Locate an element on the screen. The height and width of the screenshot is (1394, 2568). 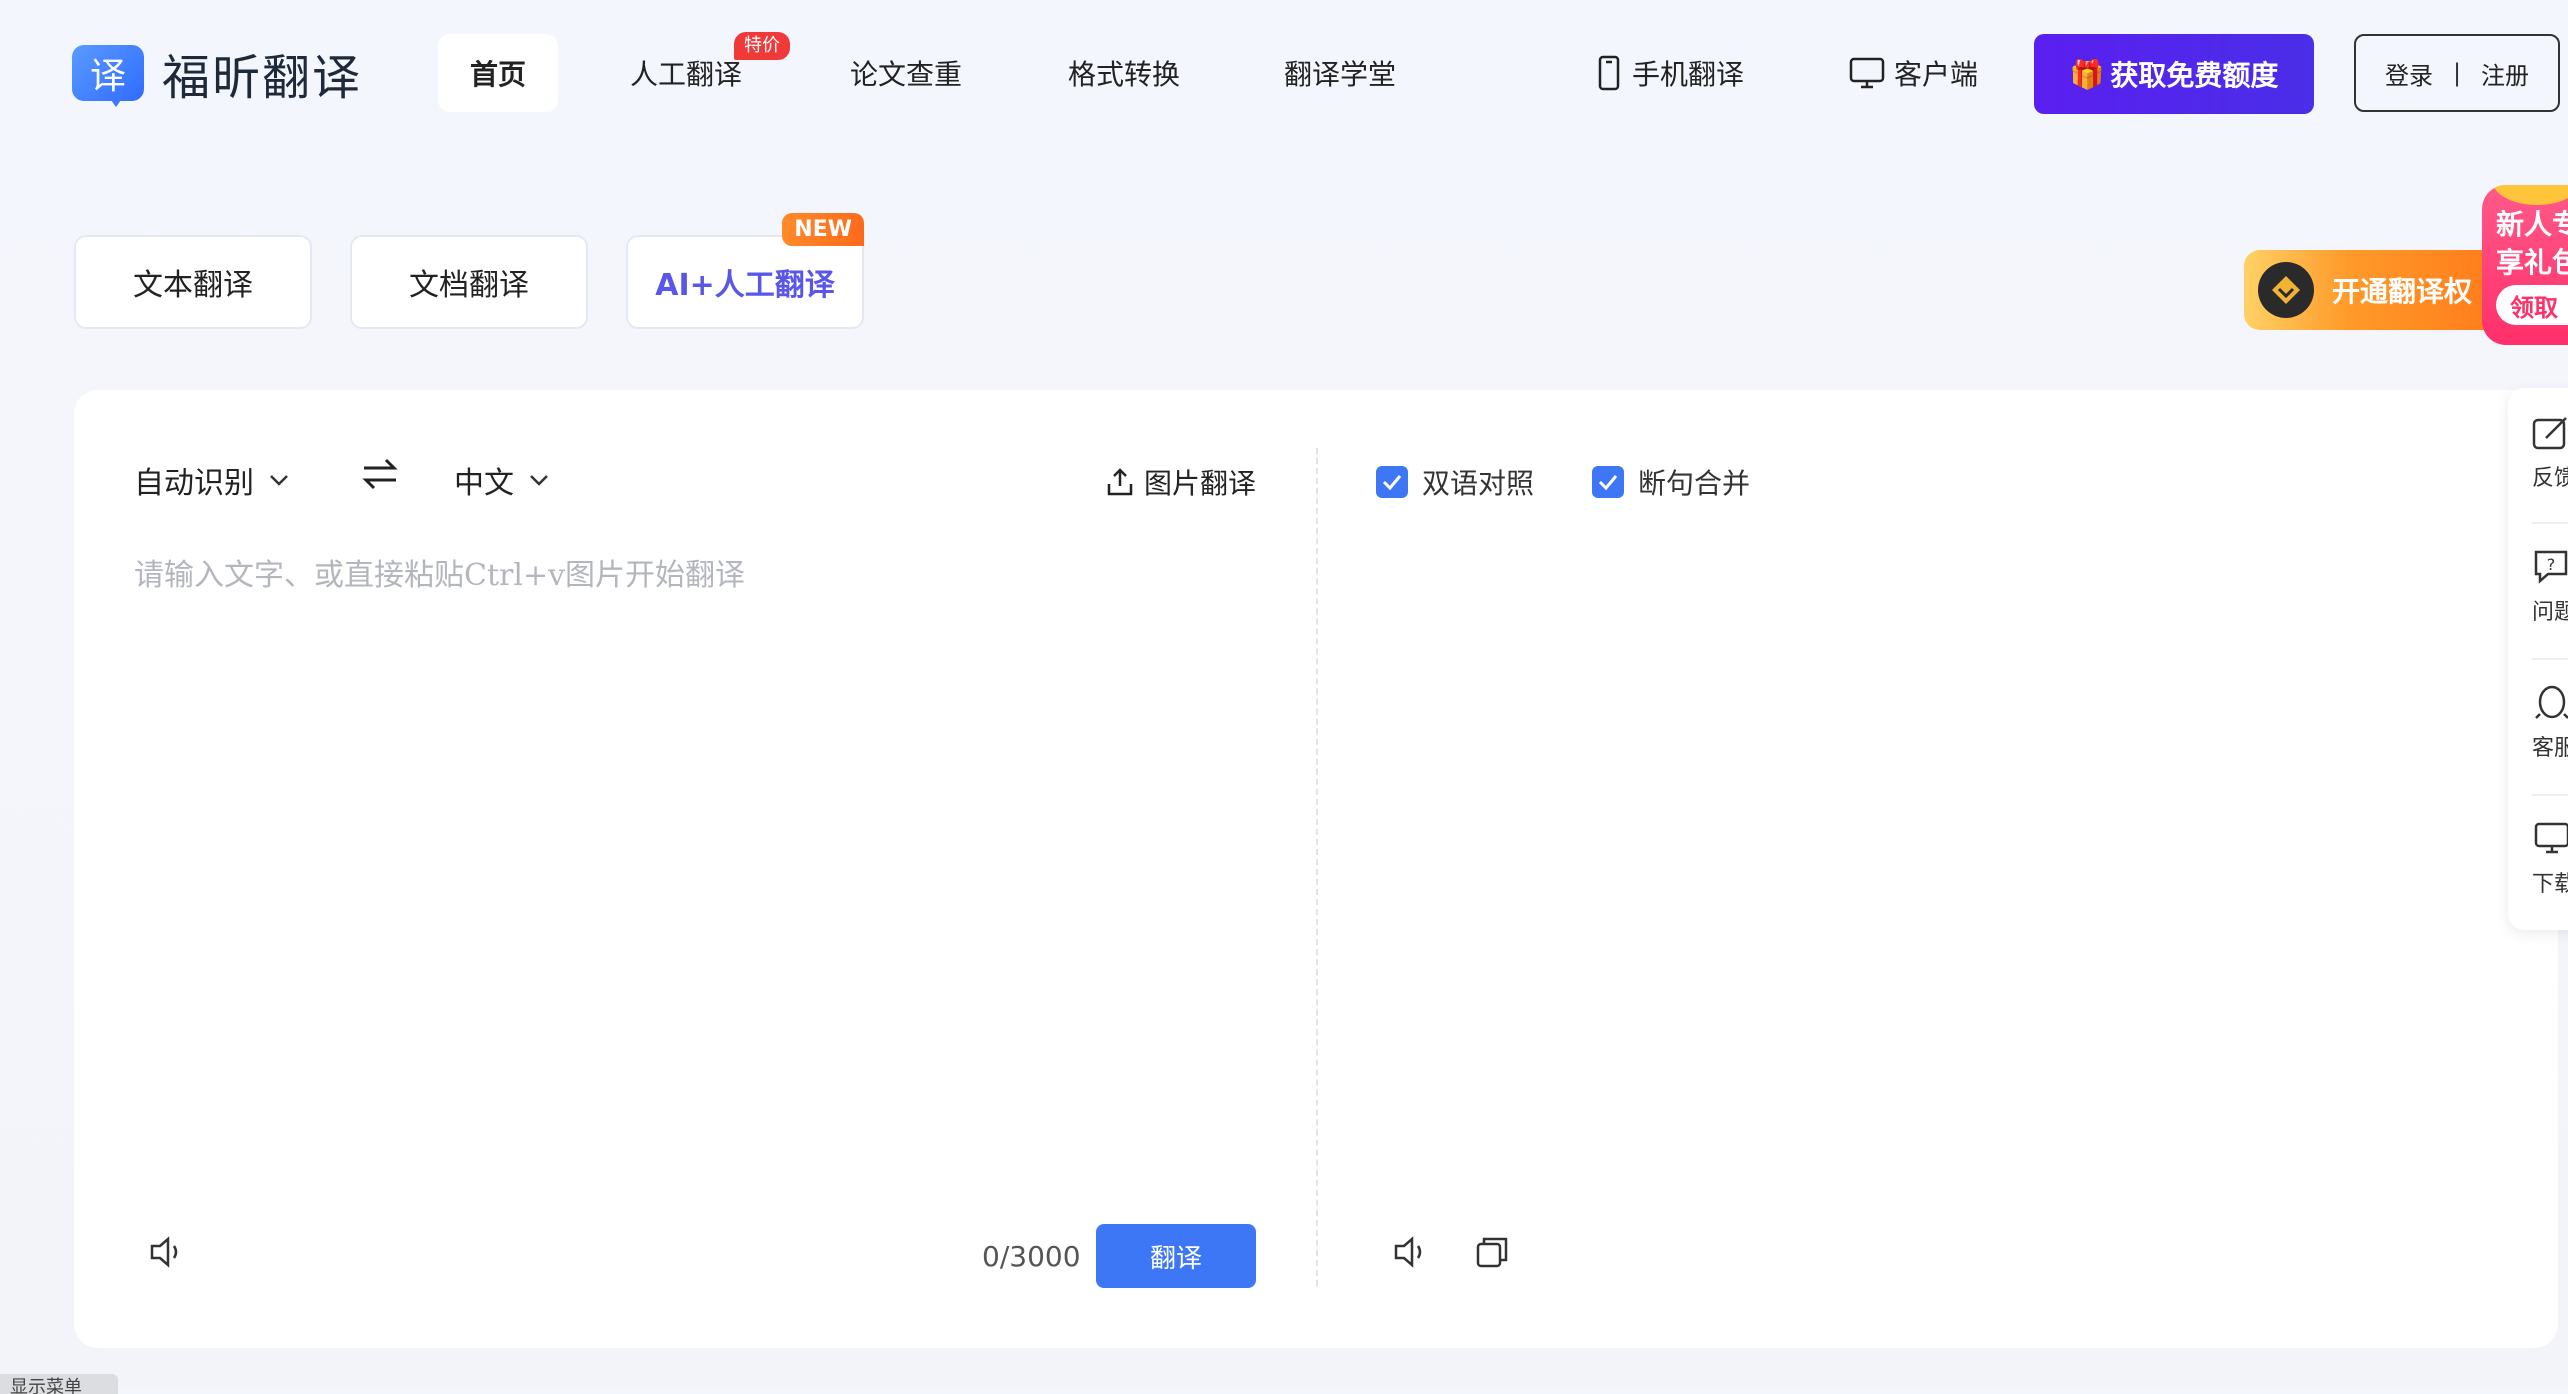
brand-name: 福昕翻译 is located at coordinates (262, 78).